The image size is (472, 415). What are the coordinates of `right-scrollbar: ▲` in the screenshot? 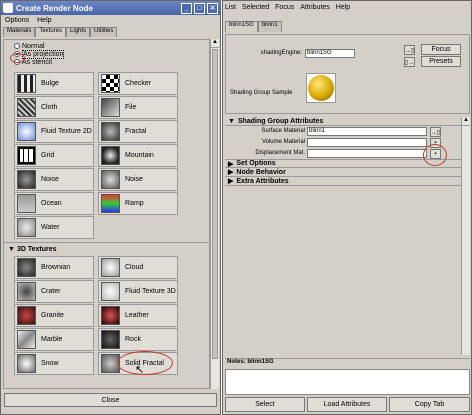 It's located at (465, 236).